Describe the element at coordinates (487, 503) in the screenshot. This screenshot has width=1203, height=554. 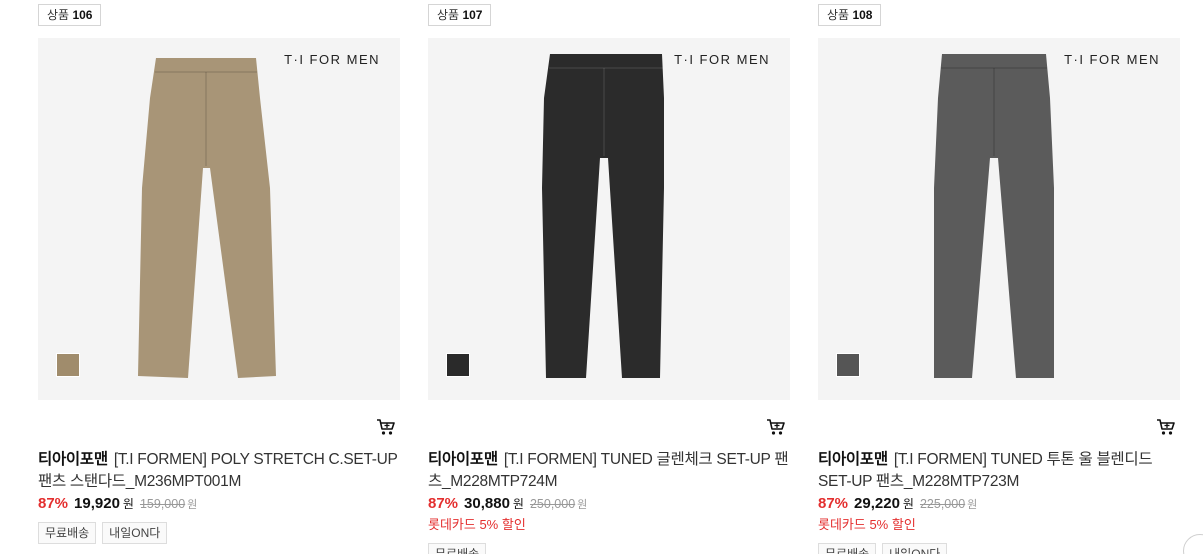
I see `sale-price: 30,880` at that location.